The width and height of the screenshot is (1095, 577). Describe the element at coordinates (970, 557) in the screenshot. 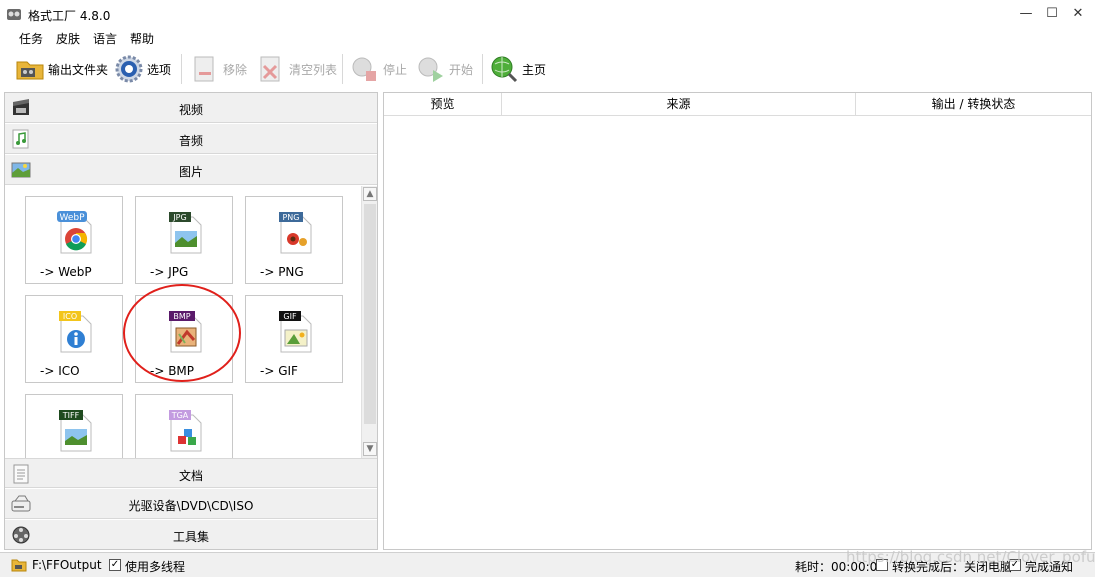

I see `watermark: https://blog.csdn.net/Clover_pofu` at that location.